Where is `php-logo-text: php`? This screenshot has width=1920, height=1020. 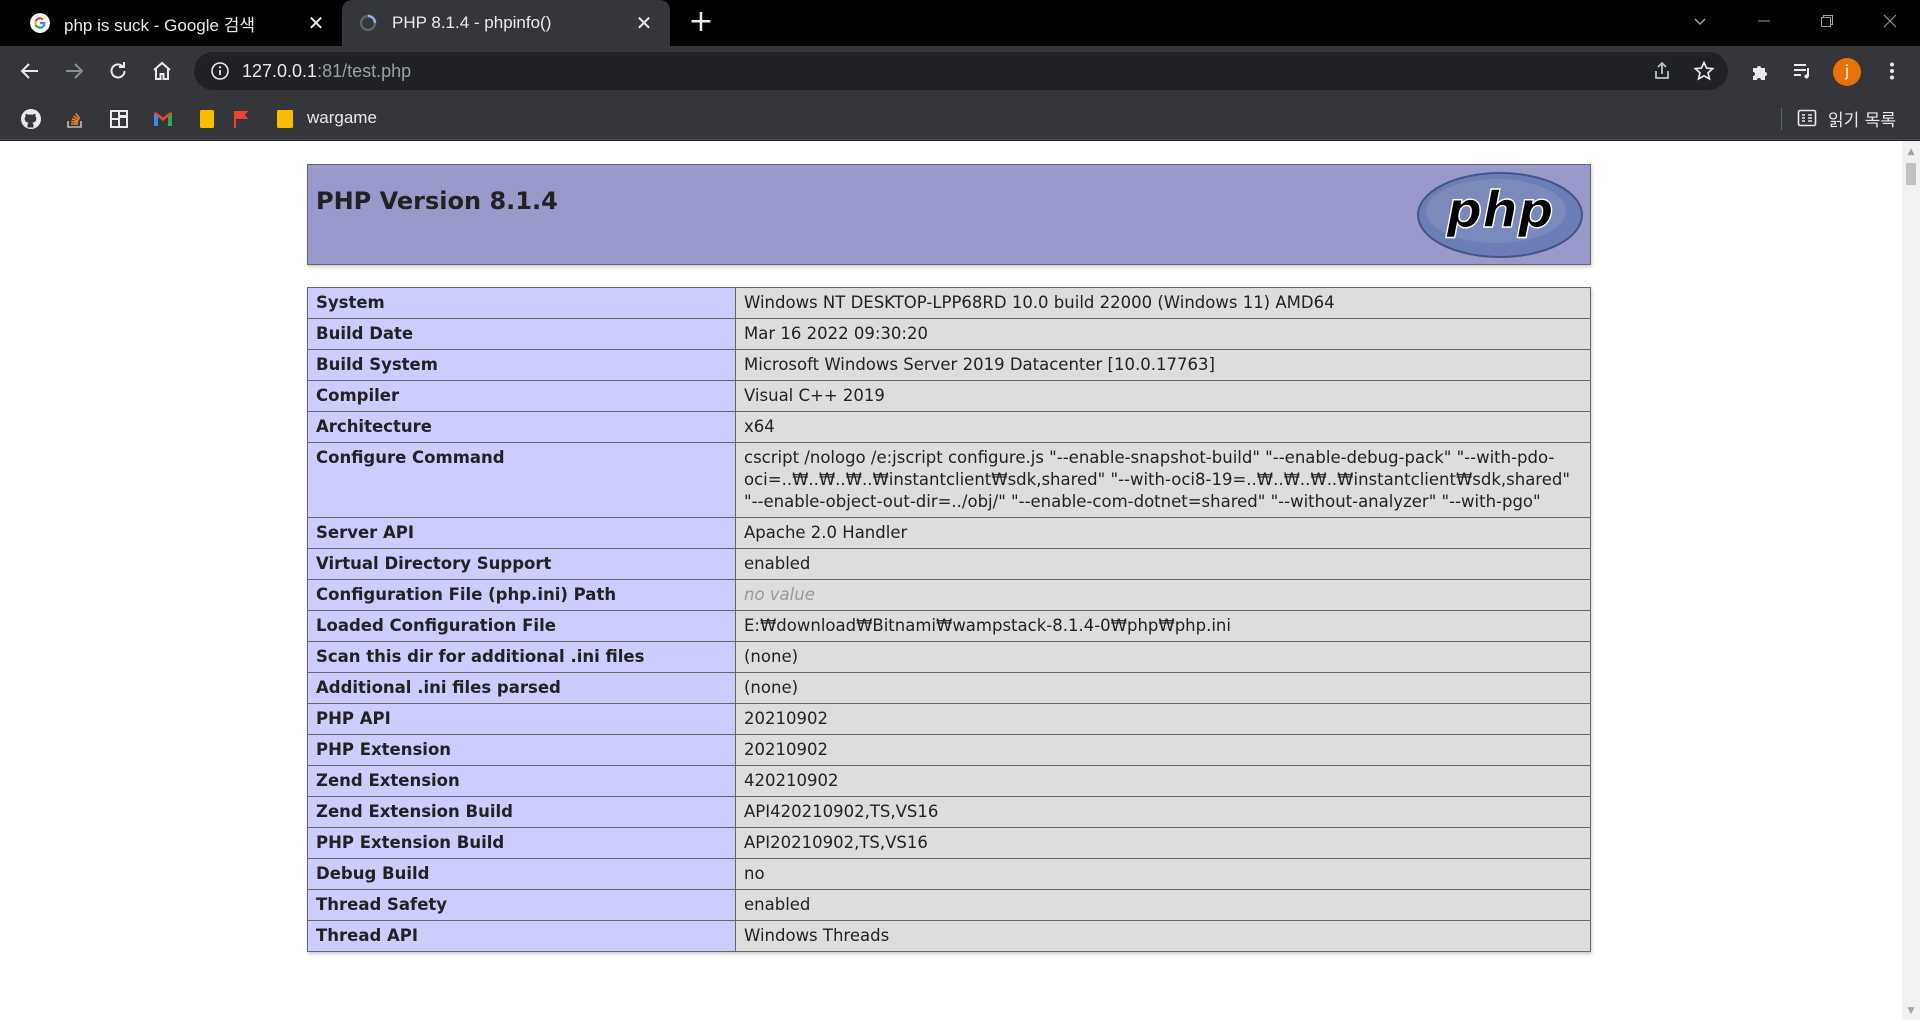 php-logo-text: php is located at coordinates (1499, 210).